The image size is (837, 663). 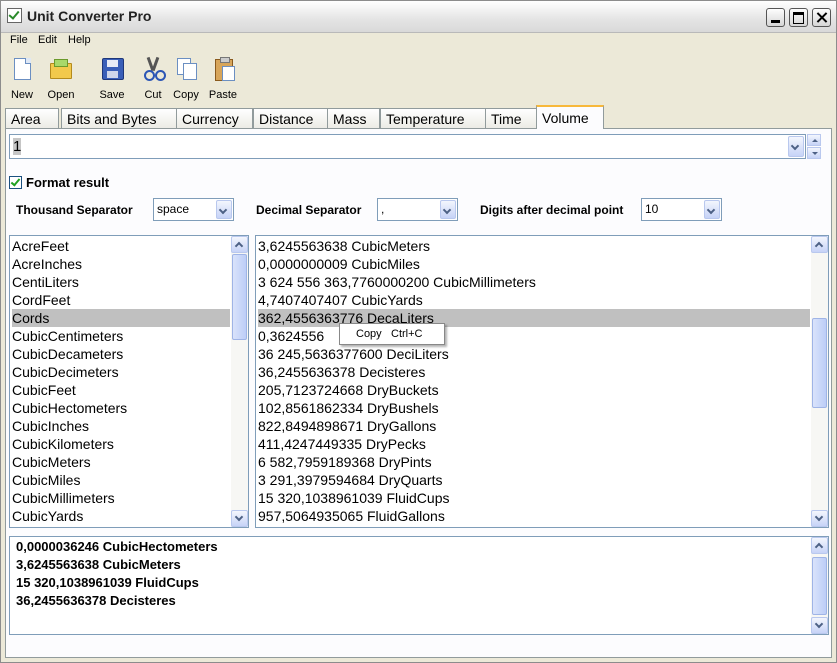 I want to click on unit-list-item: CubicDecameters, so click(x=121, y=354).